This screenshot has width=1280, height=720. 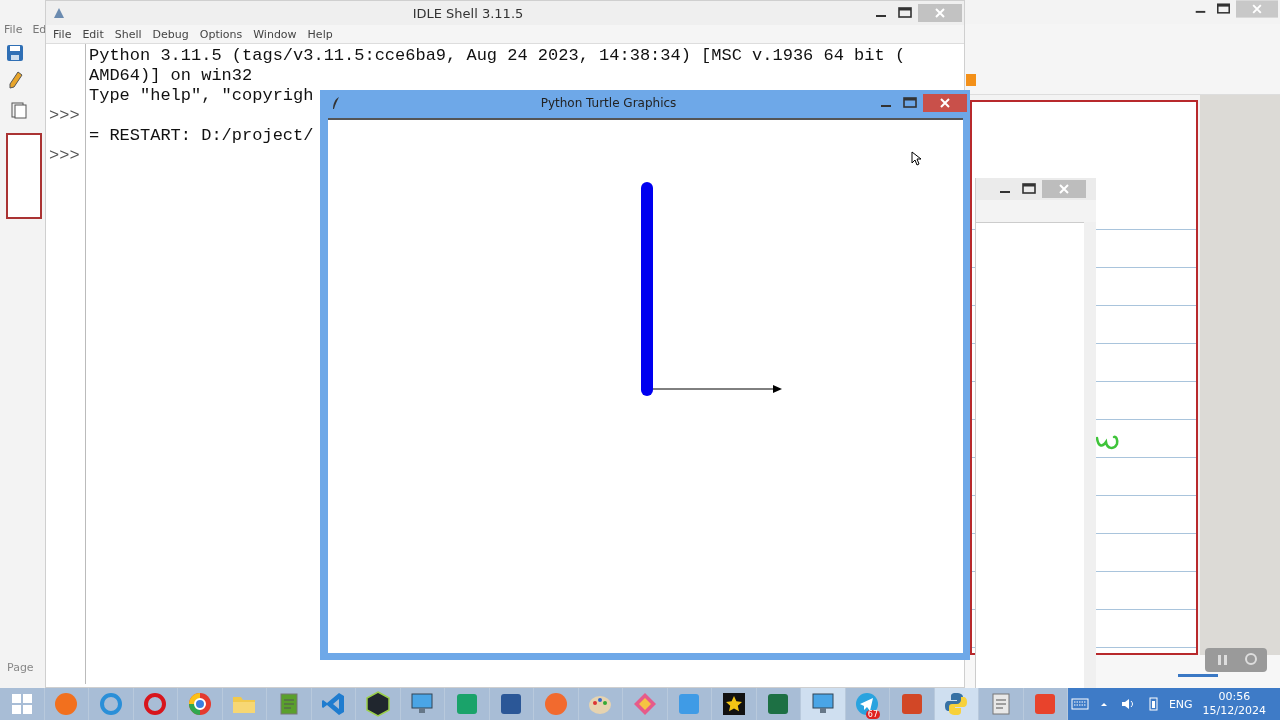 What do you see at coordinates (468, 13) in the screenshot?
I see `window-title: IDLE Shell 3.11.5` at bounding box center [468, 13].